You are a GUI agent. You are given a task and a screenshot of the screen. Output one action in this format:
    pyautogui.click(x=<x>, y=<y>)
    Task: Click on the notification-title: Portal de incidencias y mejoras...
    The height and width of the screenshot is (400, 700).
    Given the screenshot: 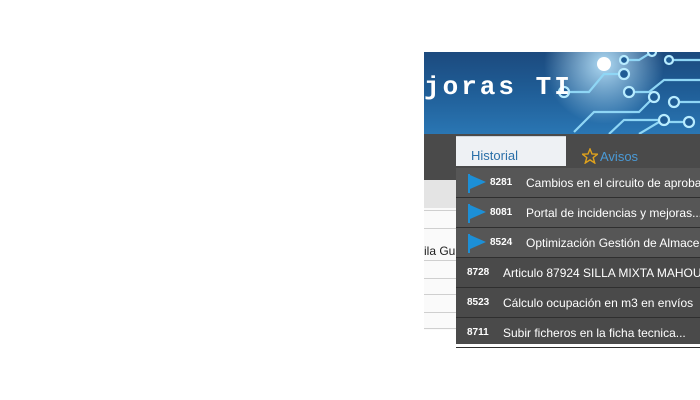 What is the action you would take?
    pyautogui.click(x=613, y=212)
    